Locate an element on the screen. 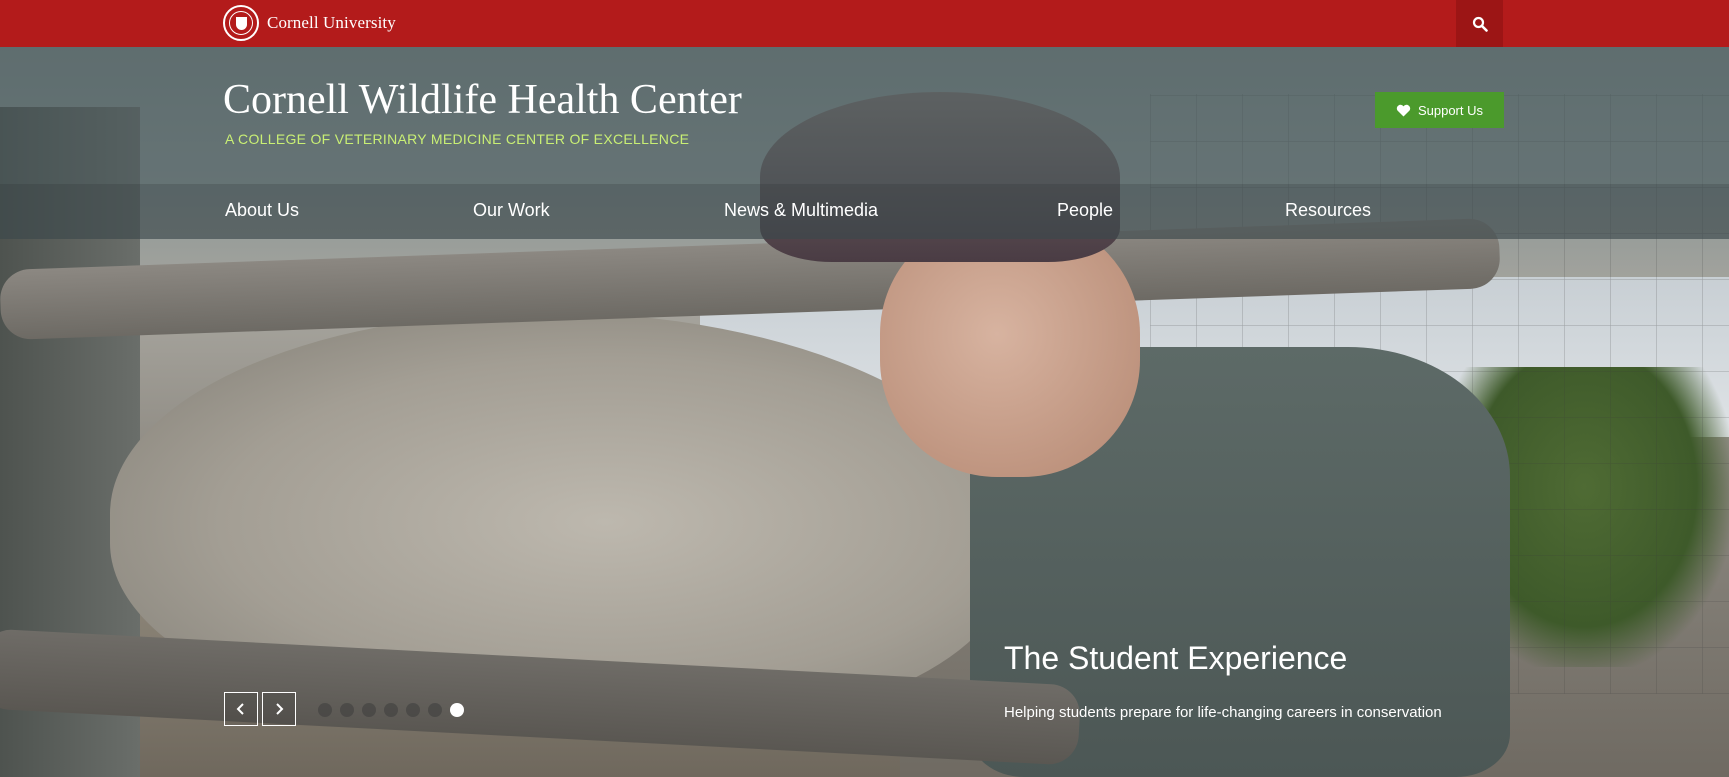 The height and width of the screenshot is (777, 1729). cornell-university-logo: Cornell University is located at coordinates (309, 23).